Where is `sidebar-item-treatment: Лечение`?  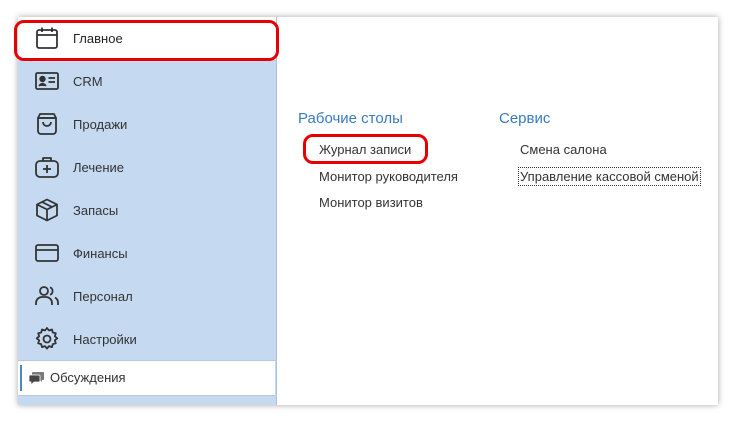
sidebar-item-treatment: Лечение is located at coordinates (147, 167).